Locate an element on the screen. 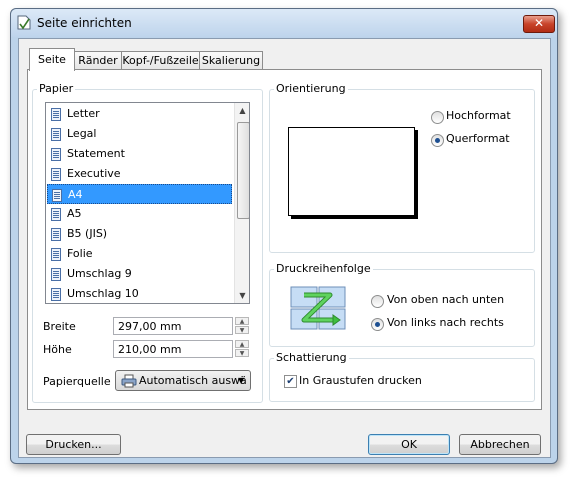 This screenshot has width=575, height=481. printer-icon is located at coordinates (129, 381).